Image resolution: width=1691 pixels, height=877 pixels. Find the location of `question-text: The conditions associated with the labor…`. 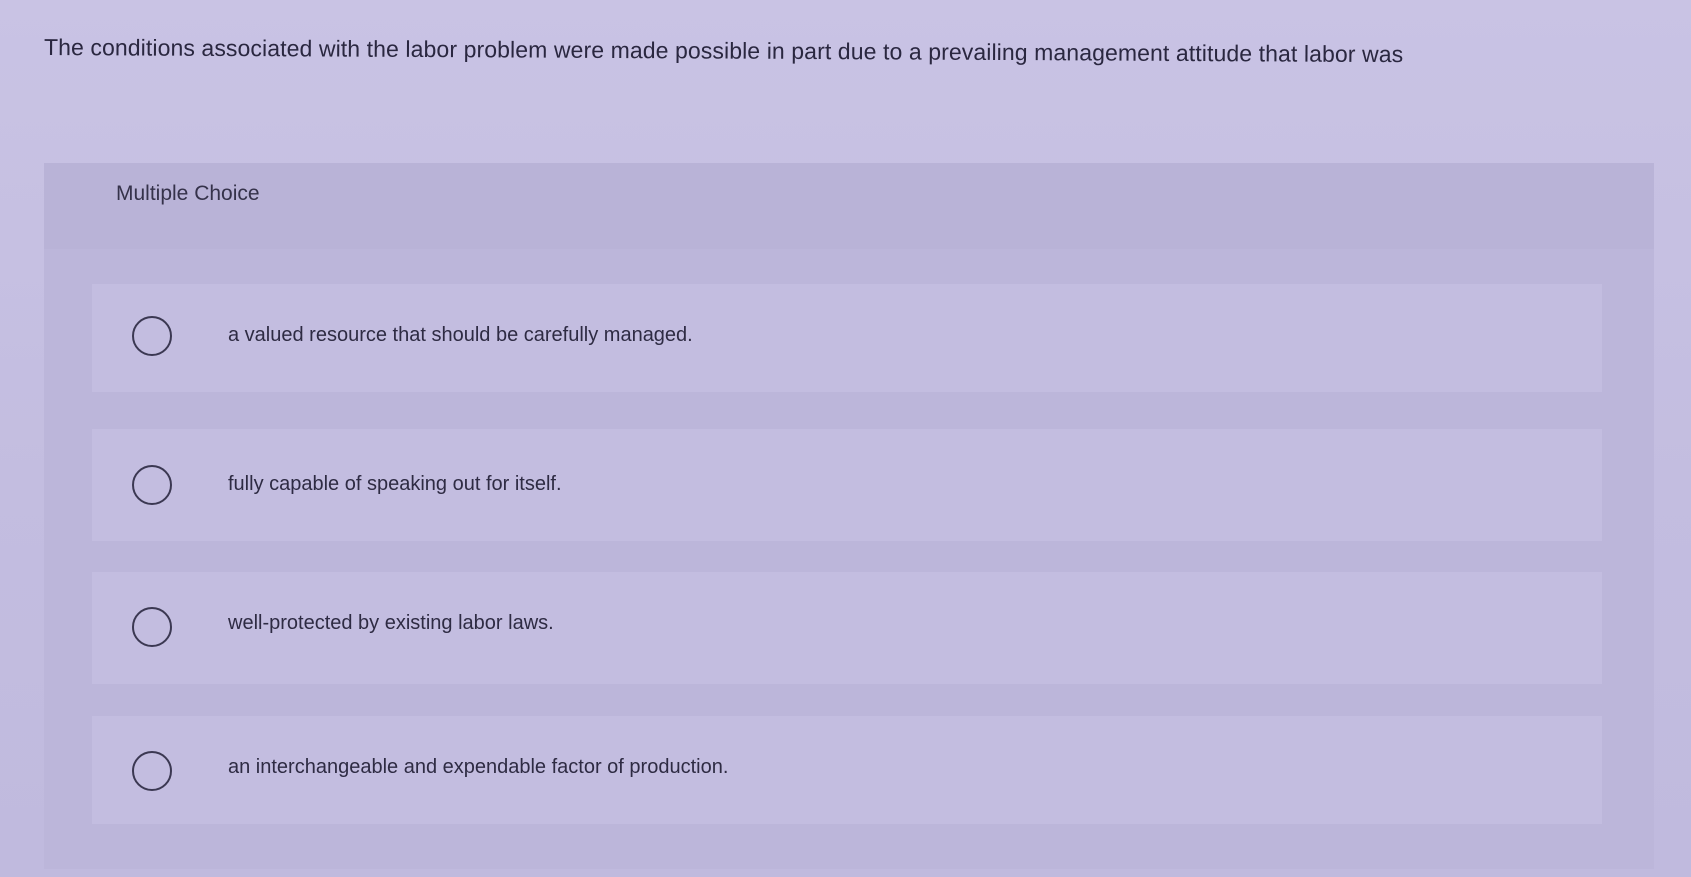

question-text: The conditions associated with the labor… is located at coordinates (723, 51).